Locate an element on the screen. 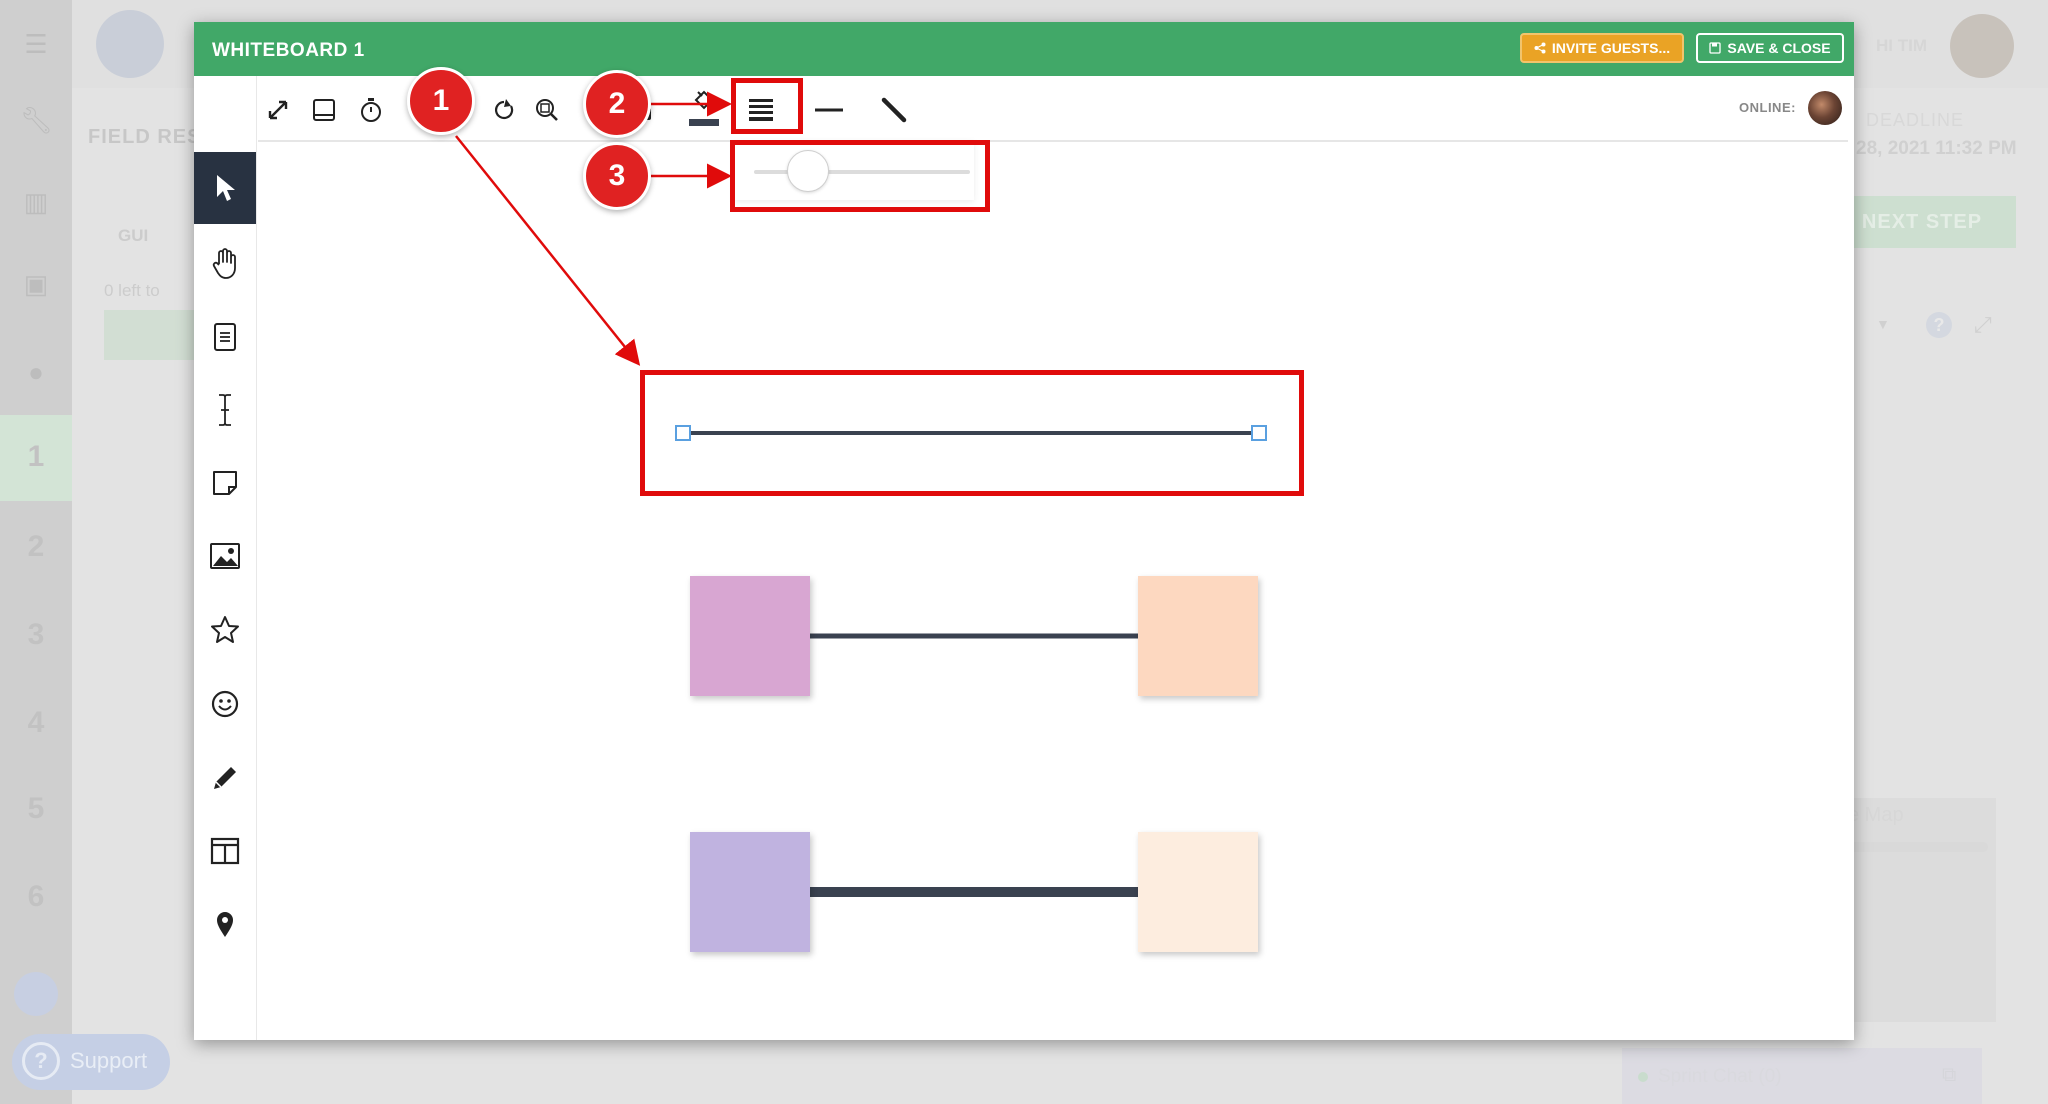 This screenshot has width=2048, height=1104. callout-3: 3 is located at coordinates (617, 176).